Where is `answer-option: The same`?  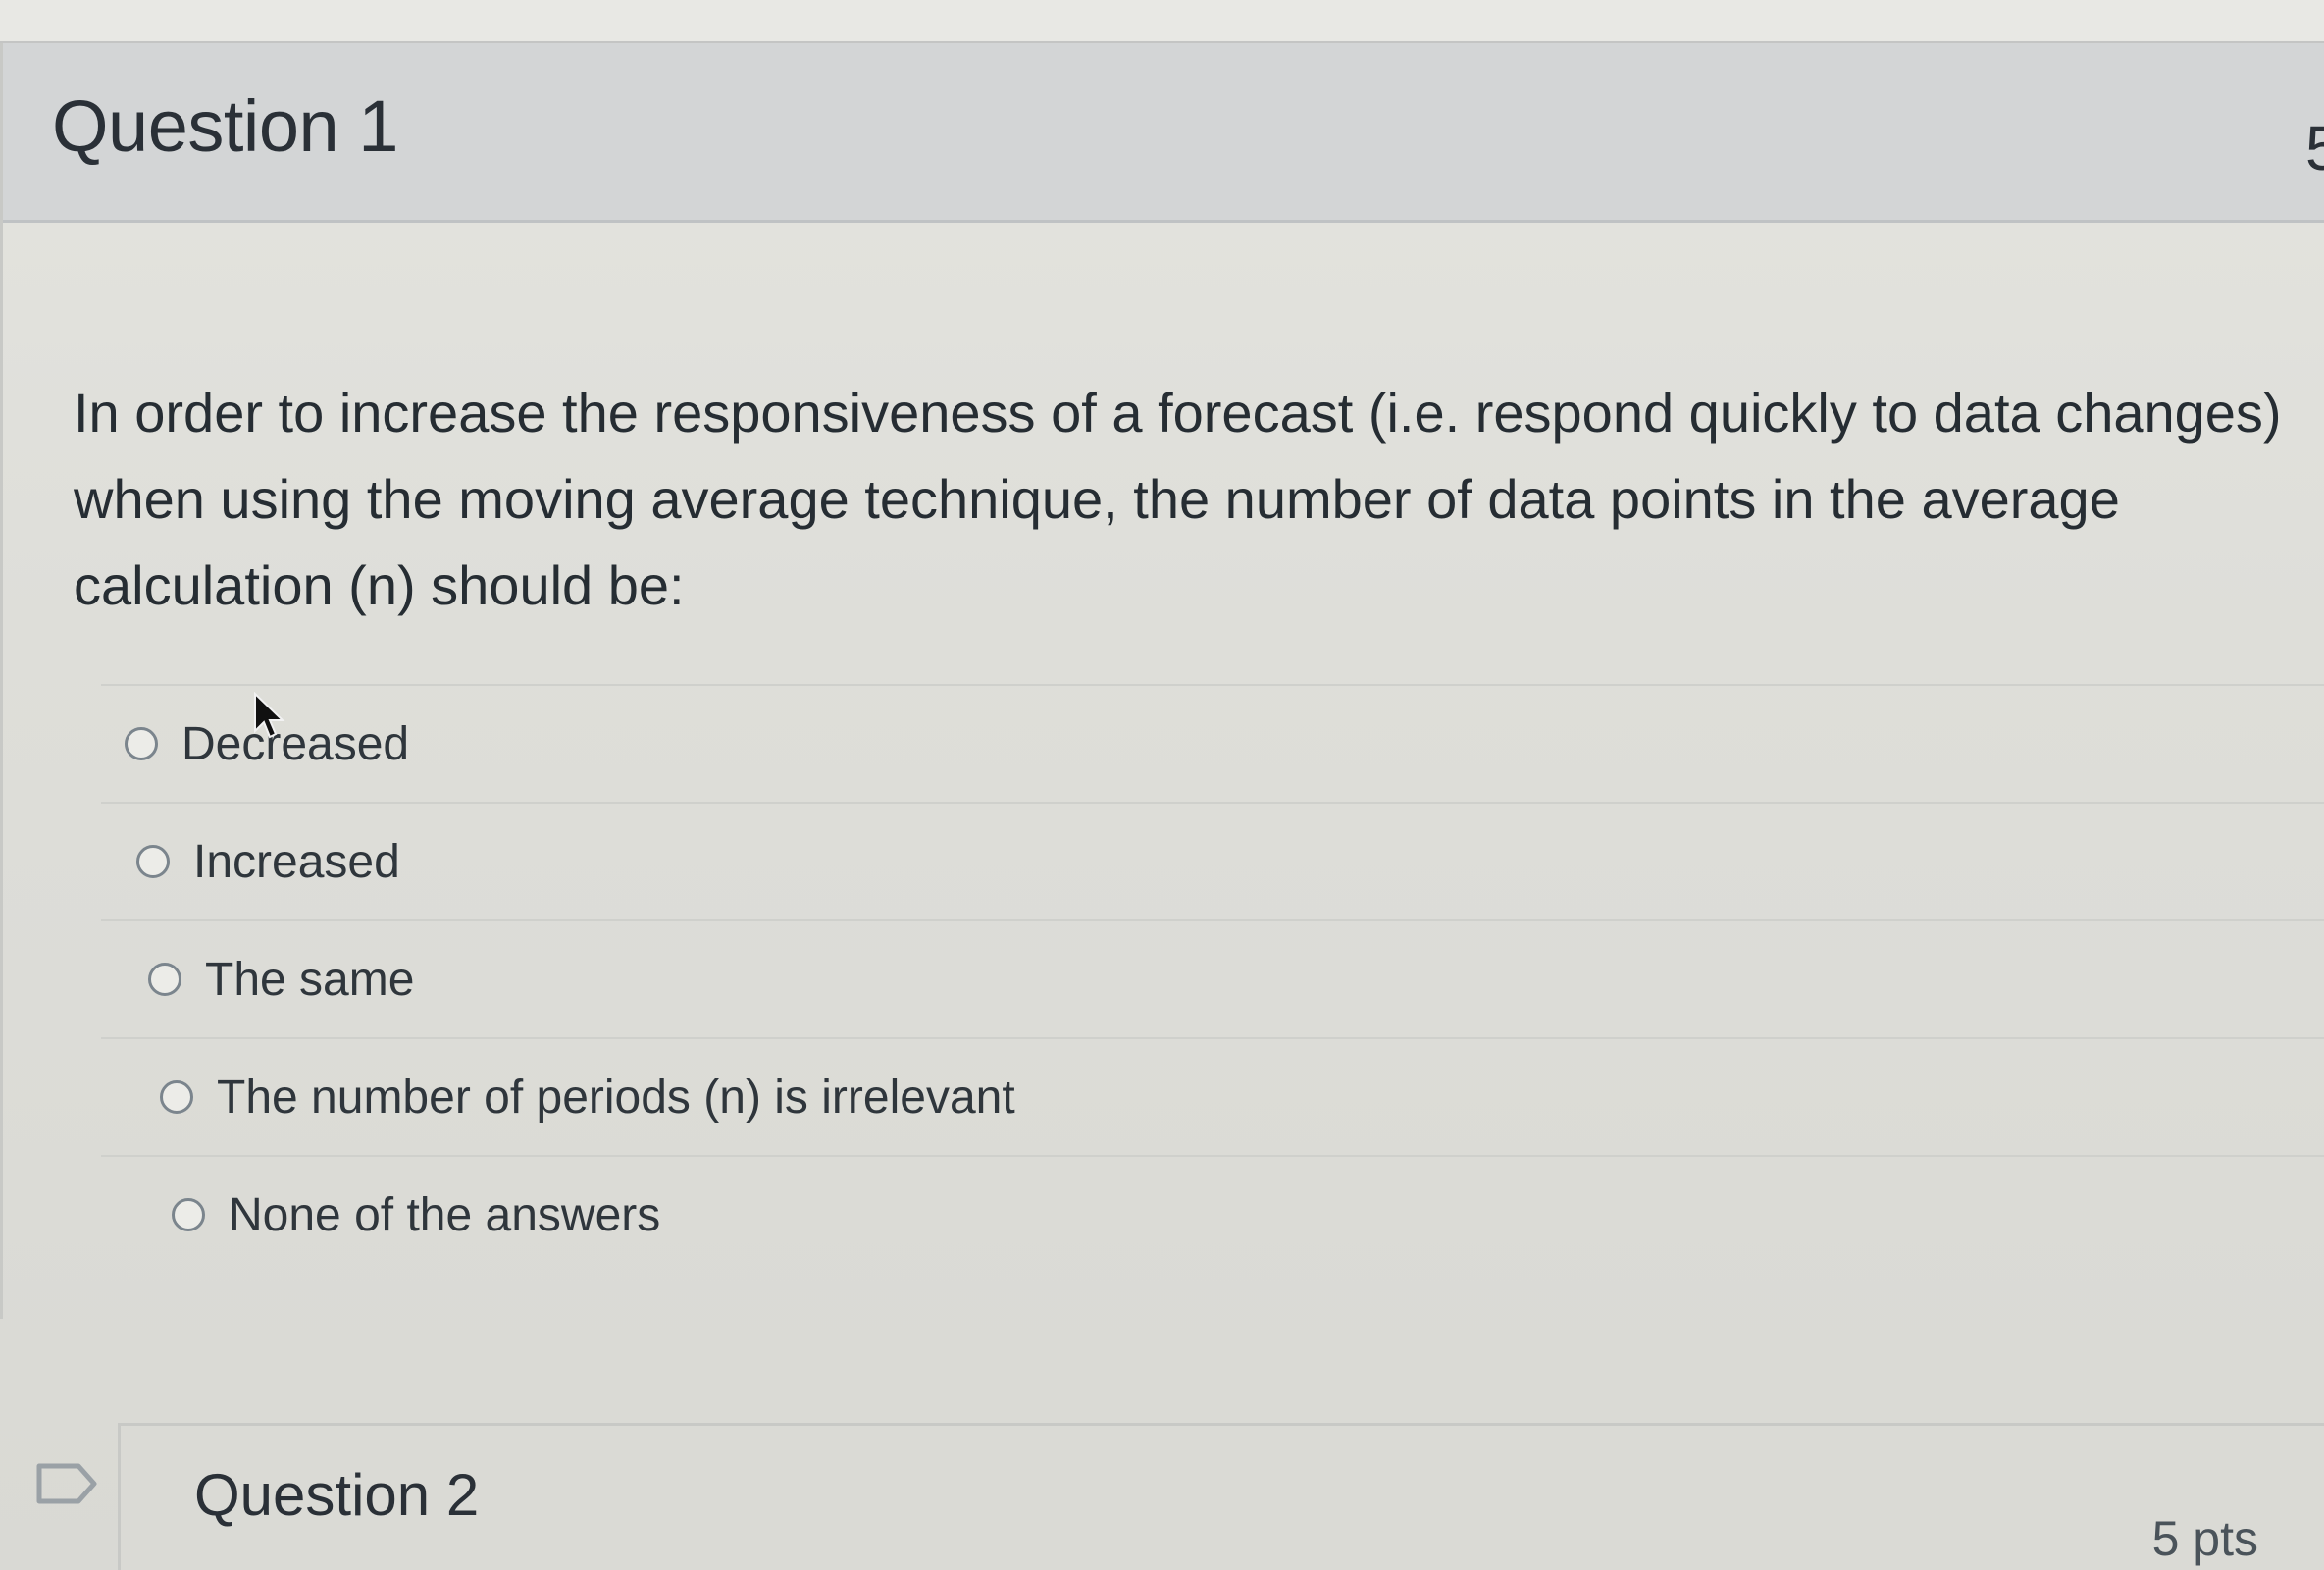
answer-option: The same is located at coordinates (1212, 980).